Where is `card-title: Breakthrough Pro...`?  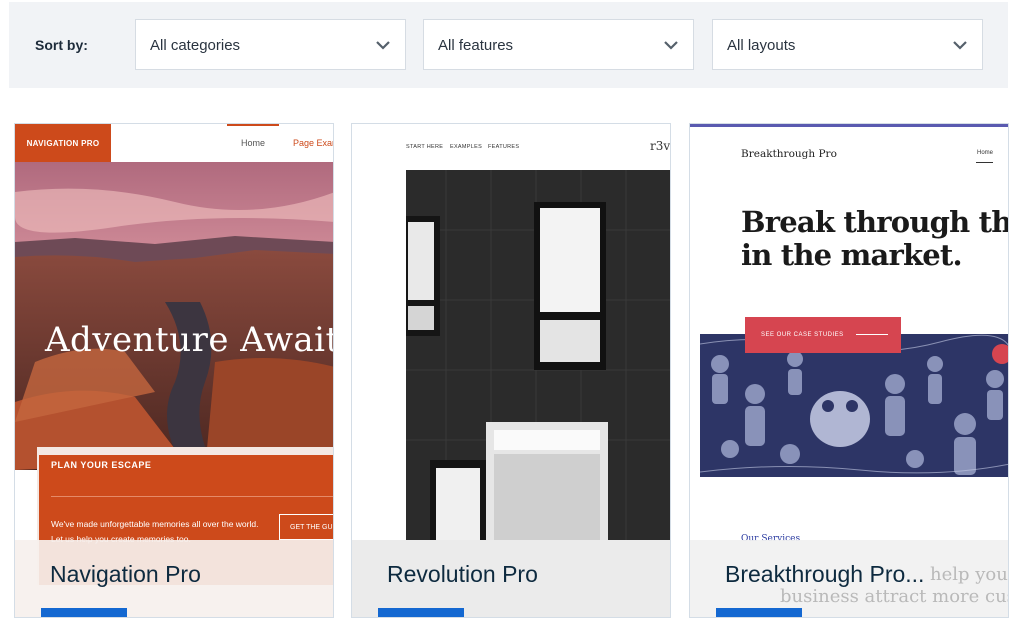 card-title: Breakthrough Pro... is located at coordinates (824, 574).